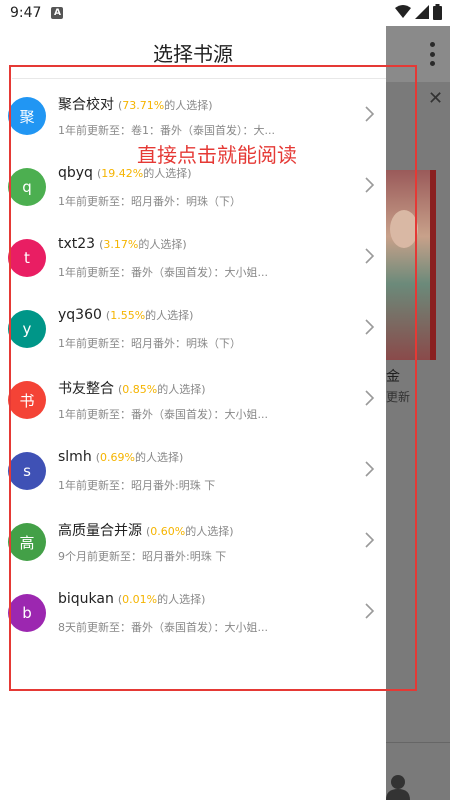 The height and width of the screenshot is (800, 450). I want to click on source-popularity: (19.42%的人选择), so click(144, 173).